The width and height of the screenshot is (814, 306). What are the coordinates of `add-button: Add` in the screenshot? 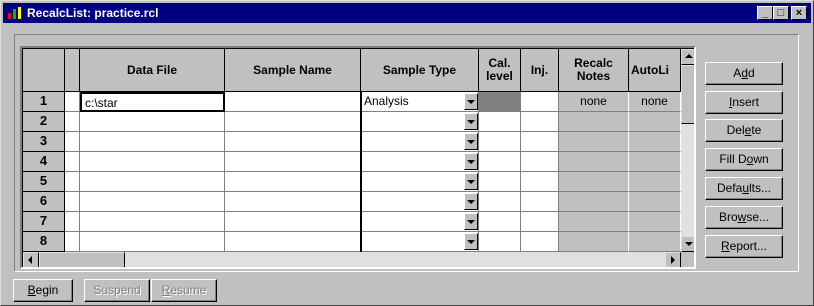 It's located at (744, 73).